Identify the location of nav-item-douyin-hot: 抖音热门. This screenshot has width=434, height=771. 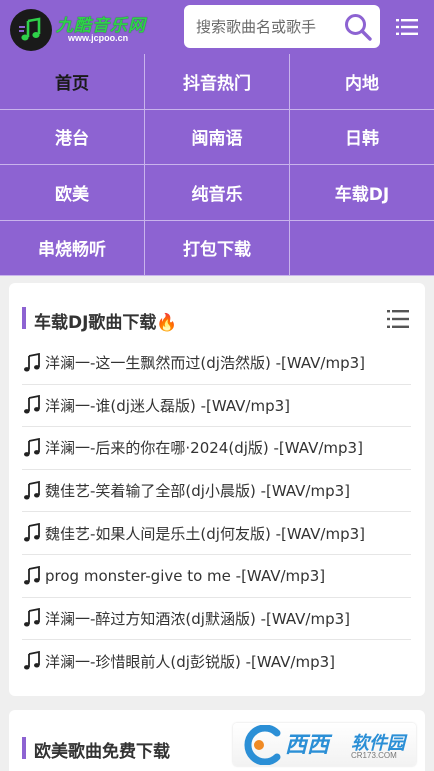
(217, 82).